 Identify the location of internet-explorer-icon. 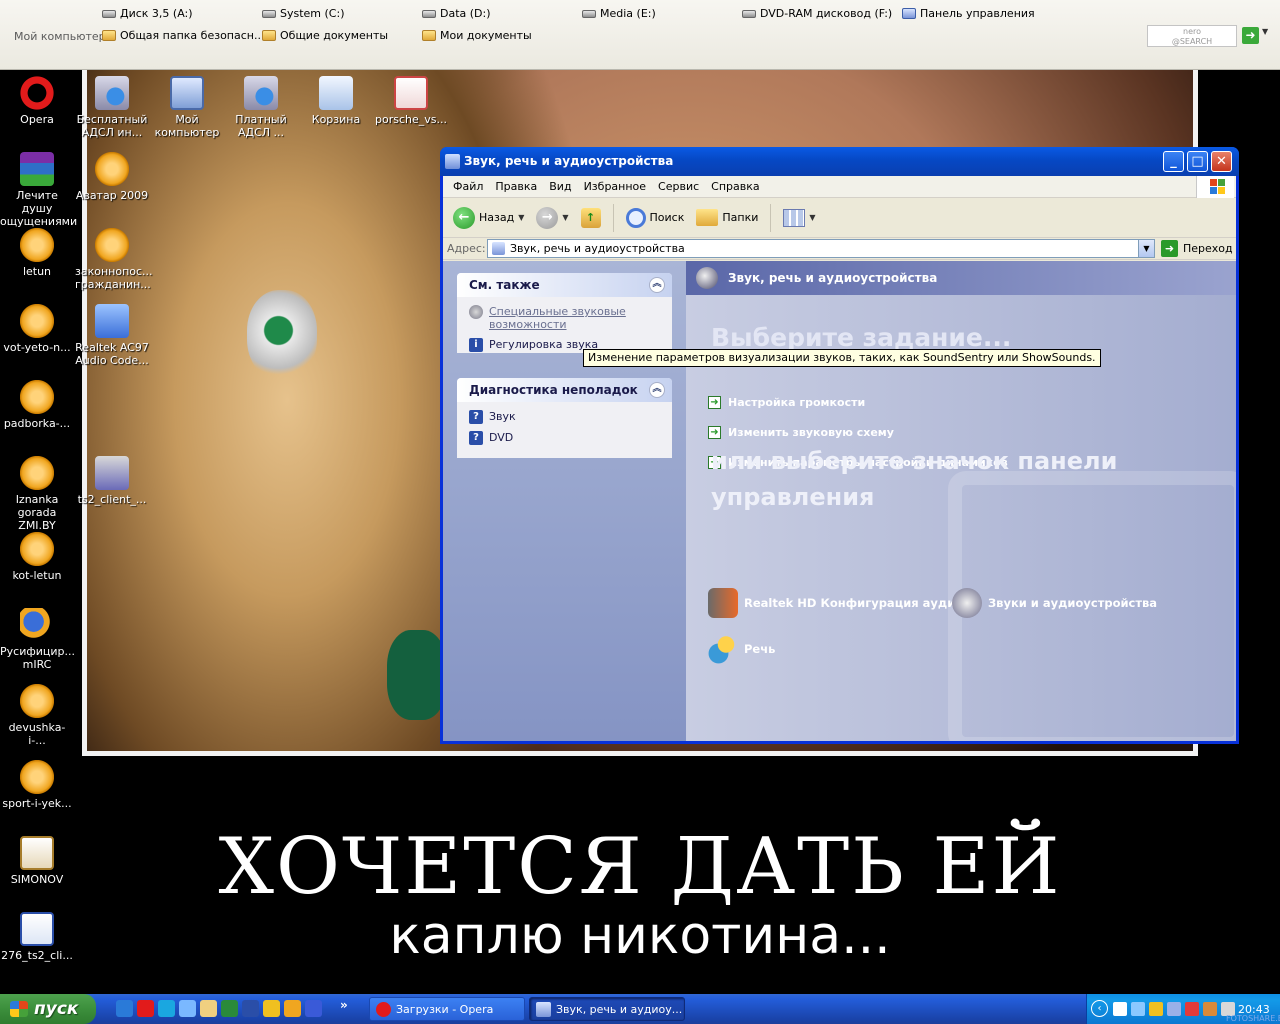
(124, 1008).